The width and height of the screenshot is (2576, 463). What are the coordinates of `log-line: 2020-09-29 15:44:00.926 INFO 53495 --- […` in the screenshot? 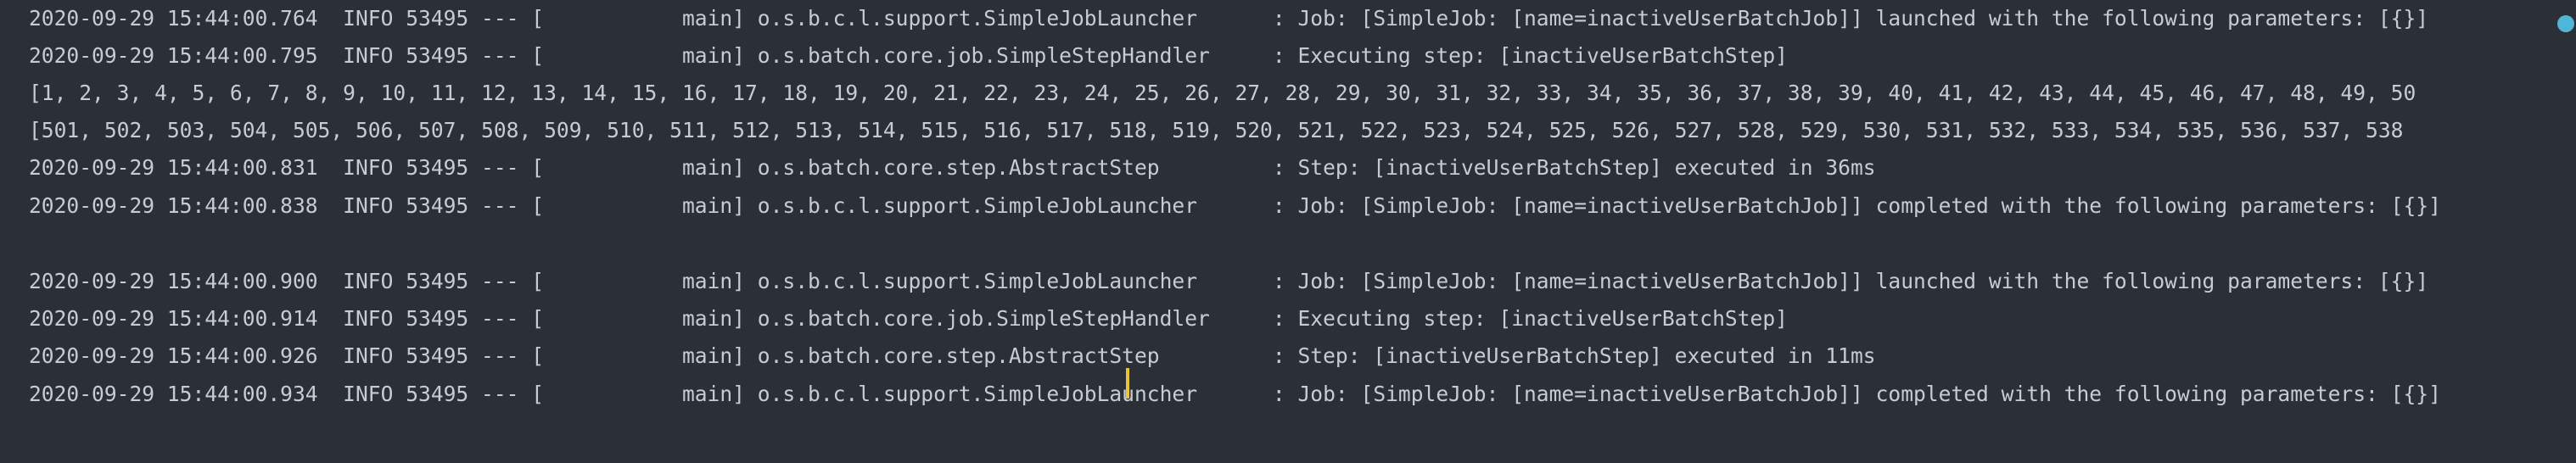 It's located at (953, 355).